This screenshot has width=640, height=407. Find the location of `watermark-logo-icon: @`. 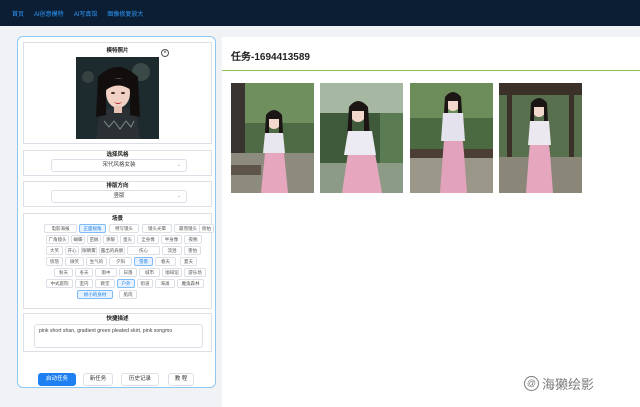

watermark-logo-icon: @ is located at coordinates (531, 383).